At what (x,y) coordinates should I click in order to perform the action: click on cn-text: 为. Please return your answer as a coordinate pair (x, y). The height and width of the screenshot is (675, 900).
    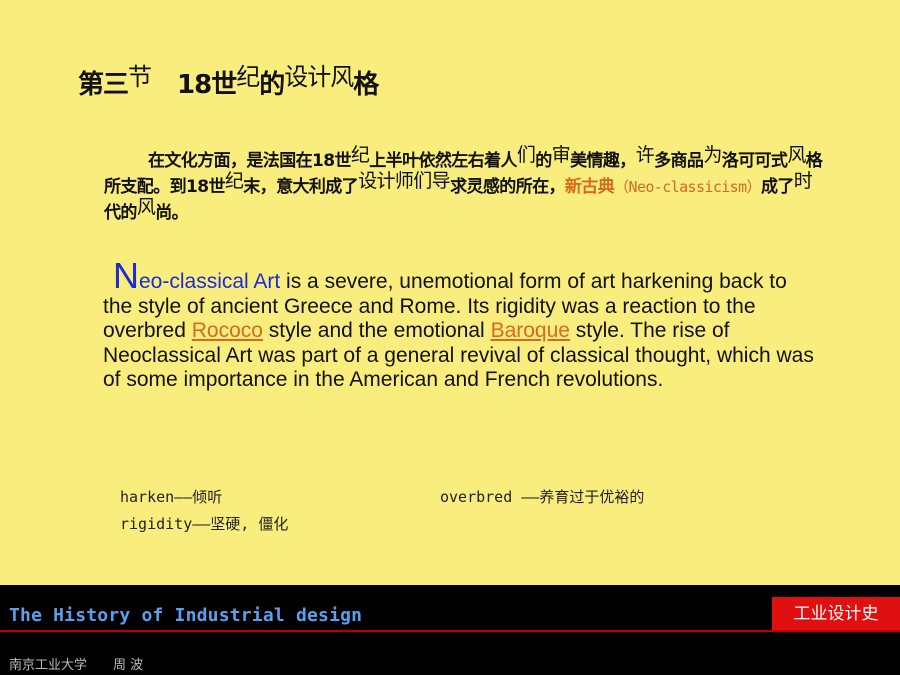
    Looking at the image, I should click on (712, 155).